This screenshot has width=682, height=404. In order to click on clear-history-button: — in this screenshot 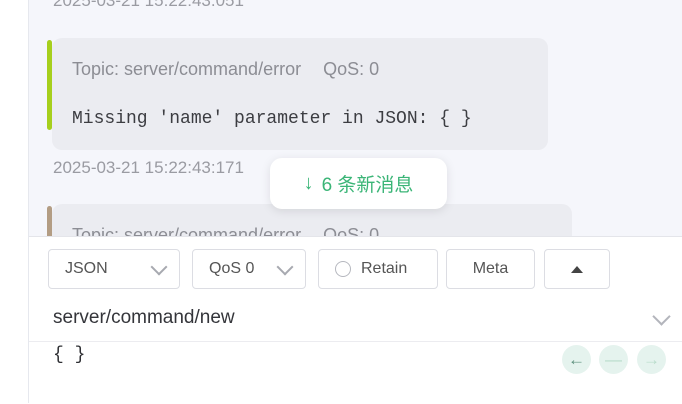, I will do `click(613, 359)`.